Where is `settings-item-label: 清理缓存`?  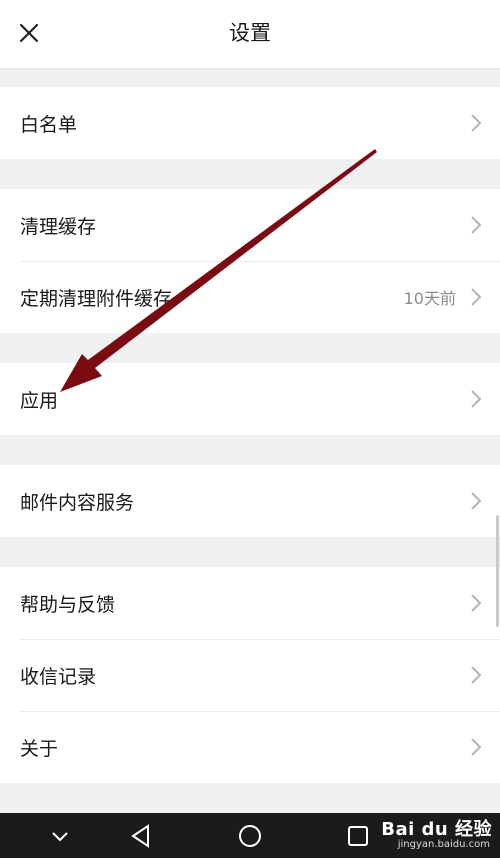
settings-item-label: 清理缓存 is located at coordinates (58, 226).